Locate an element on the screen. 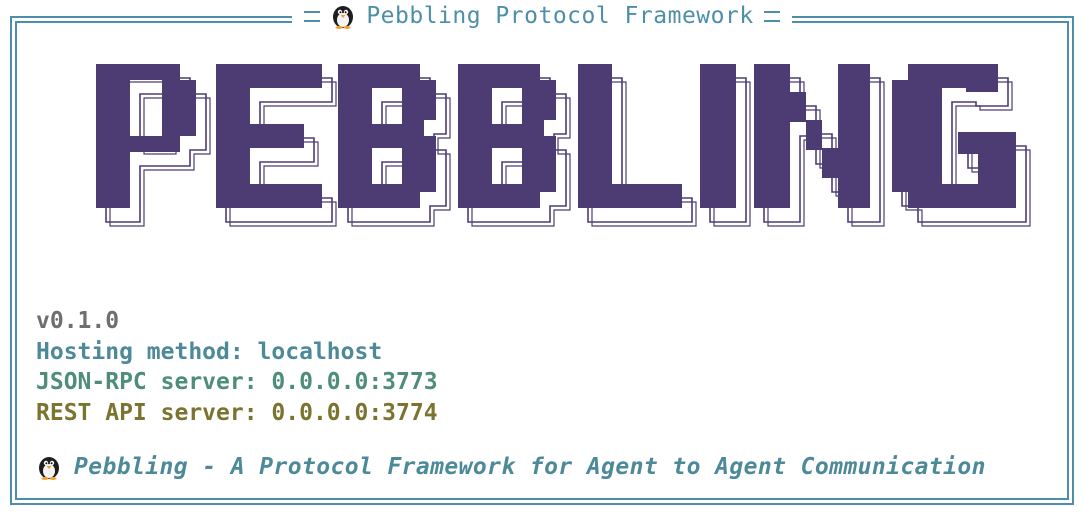  panel-title: Pebbling Protocol Framework is located at coordinates (542, 16).